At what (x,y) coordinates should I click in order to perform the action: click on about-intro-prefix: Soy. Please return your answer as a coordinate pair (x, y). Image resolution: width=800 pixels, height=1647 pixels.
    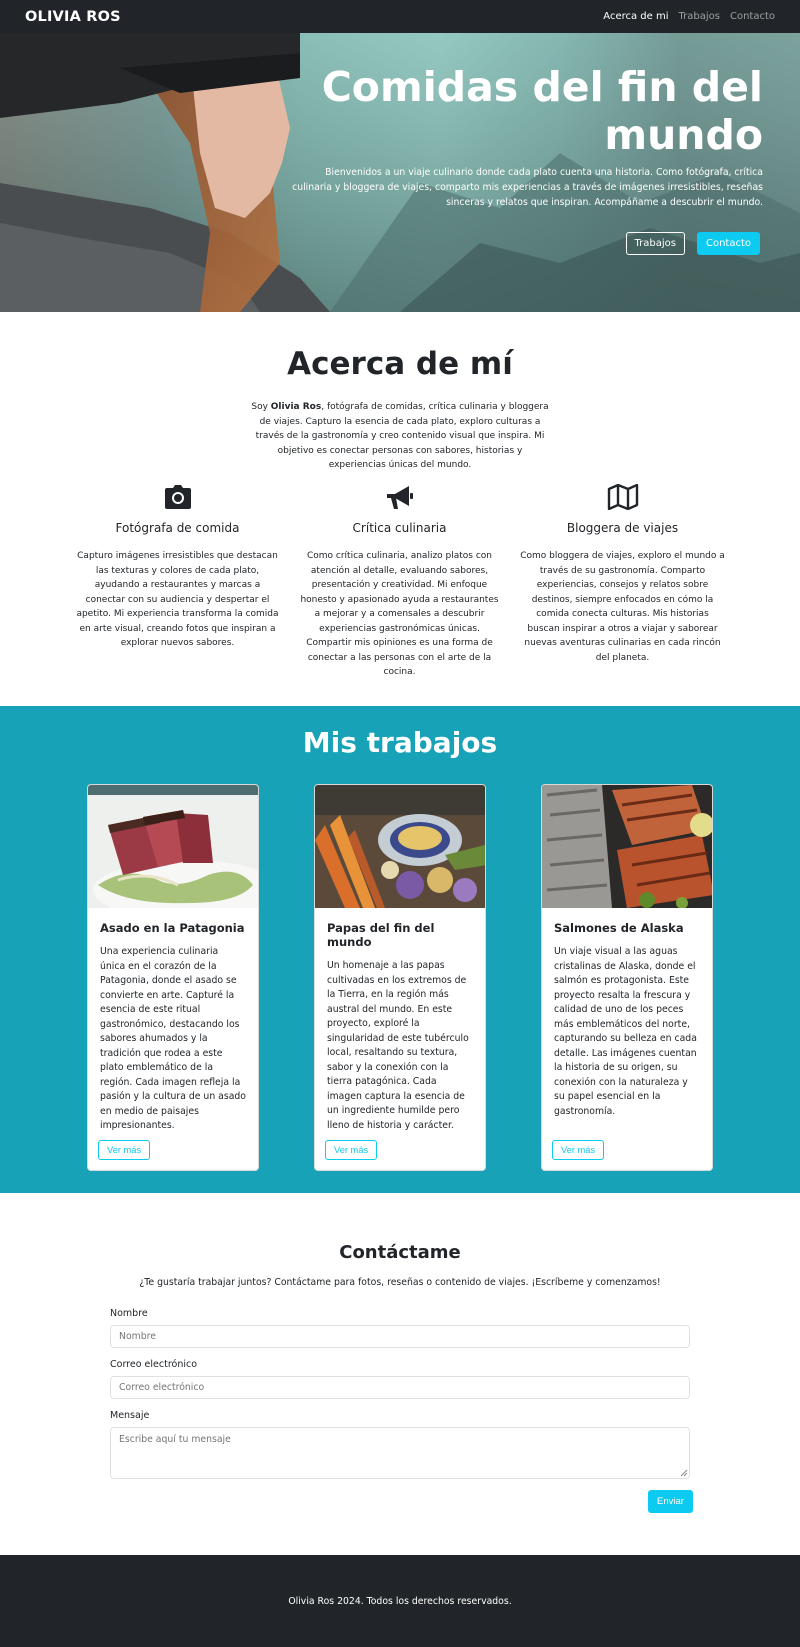
    Looking at the image, I should click on (261, 407).